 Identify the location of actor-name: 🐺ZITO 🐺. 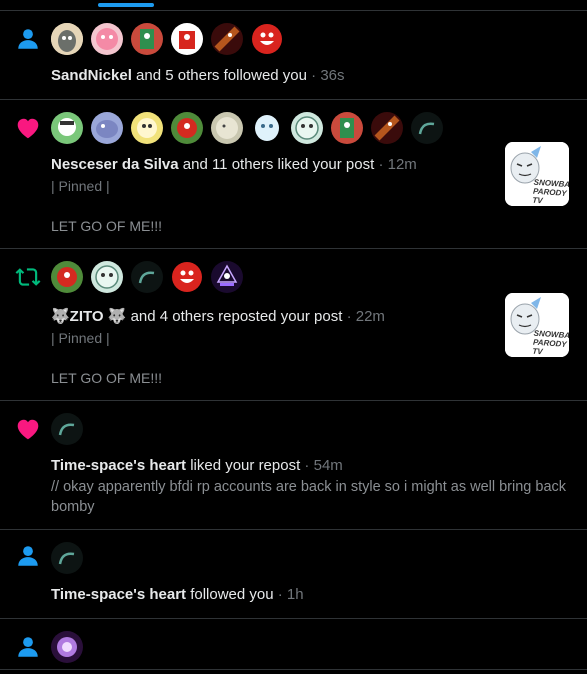
(88, 316).